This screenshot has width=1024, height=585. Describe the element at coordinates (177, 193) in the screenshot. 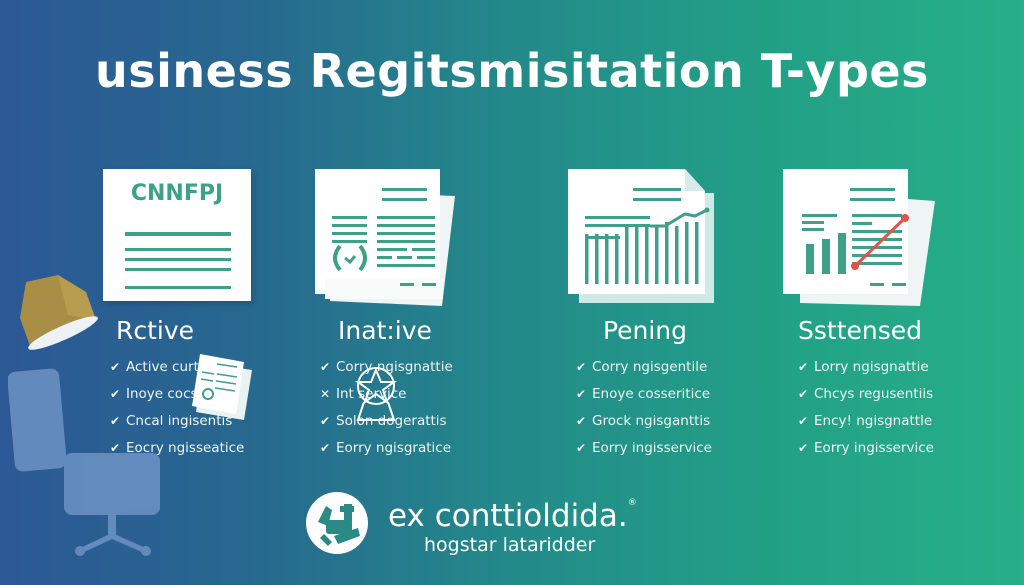

I see `document-label: CNNFPJ` at that location.